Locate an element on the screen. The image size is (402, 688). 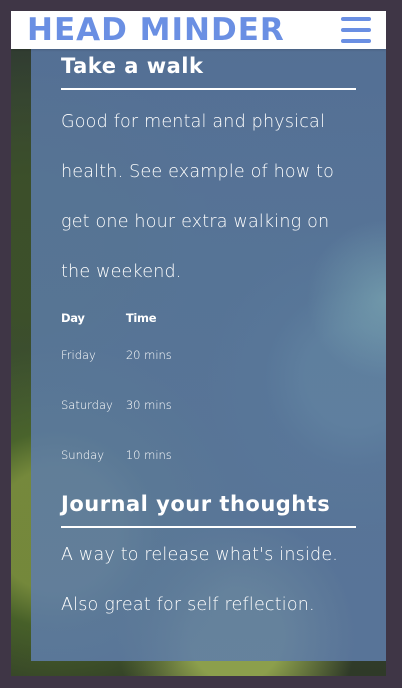
cell-day: Saturday is located at coordinates (87, 405).